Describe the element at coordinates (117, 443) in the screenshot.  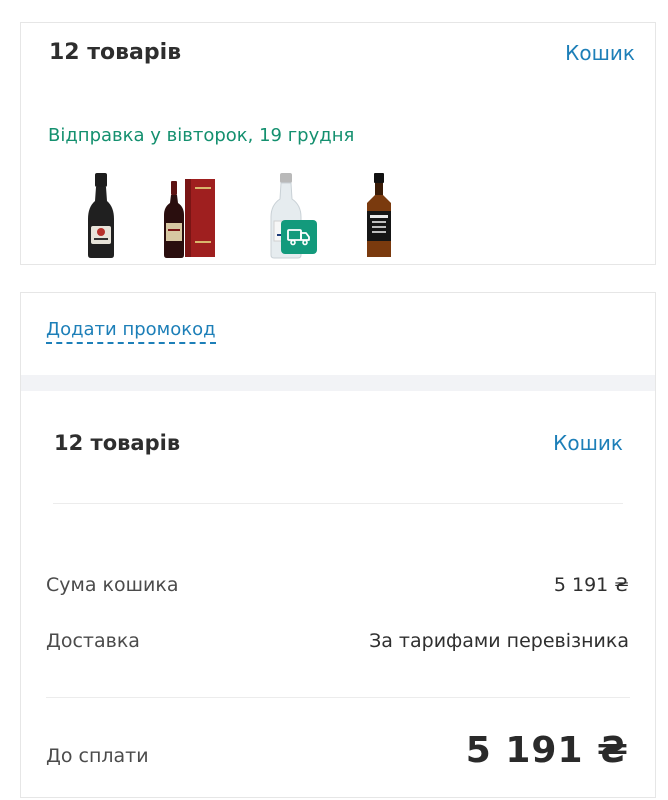
I see `summary-items-count: 12 товарів` at that location.